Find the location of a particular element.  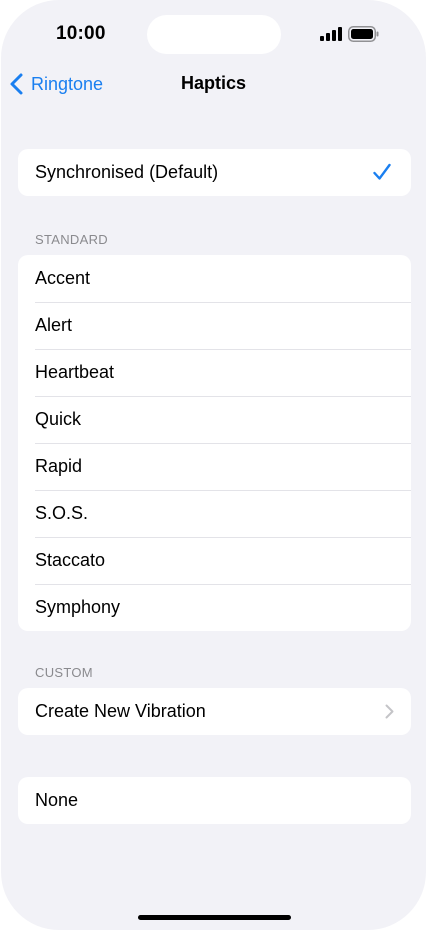

row-label: Staccato is located at coordinates (70, 560).